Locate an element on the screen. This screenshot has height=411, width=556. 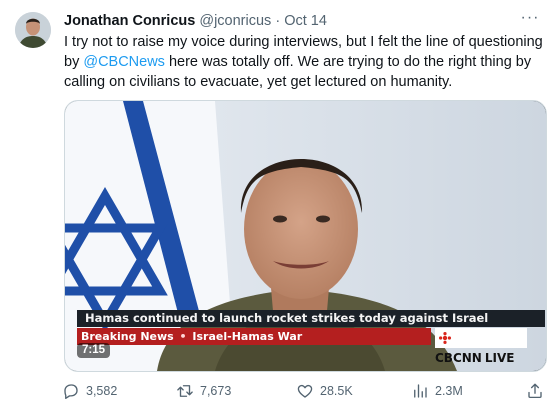
views-count: 2.3M is located at coordinates (449, 391).